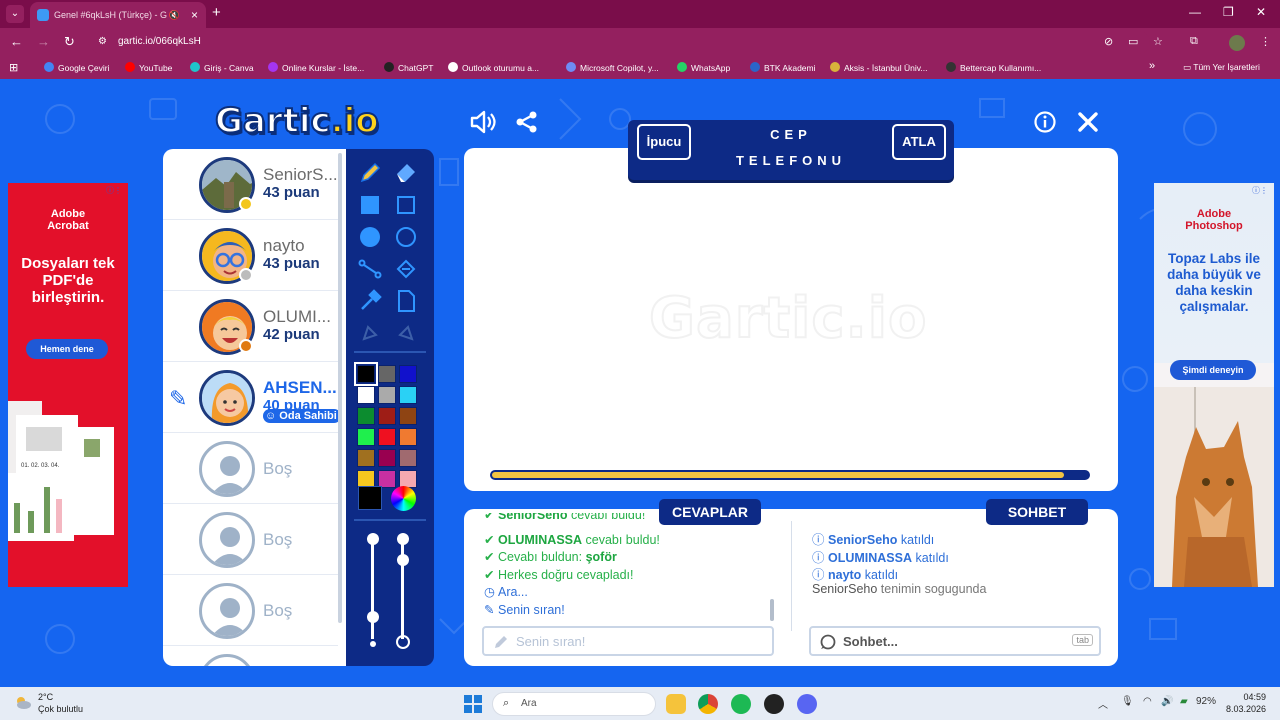 This screenshot has width=1280, height=720. I want to click on reload-button: ↻, so click(69, 42).